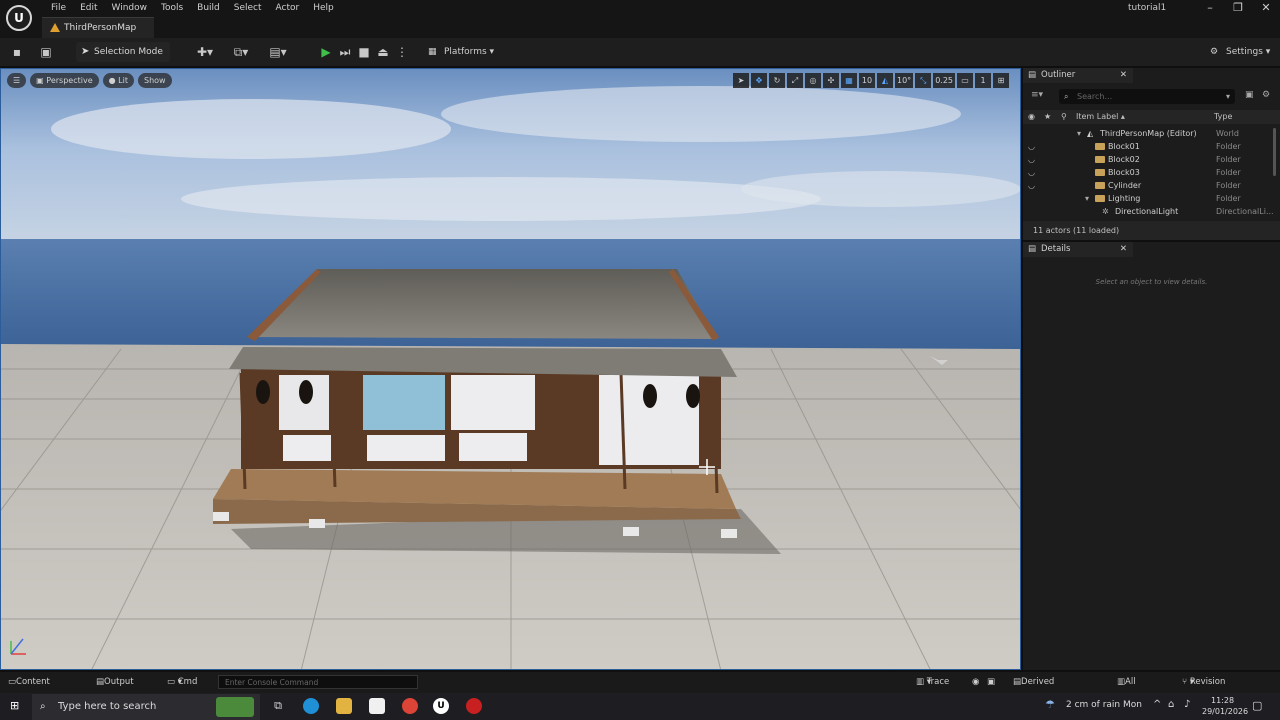 The height and width of the screenshot is (720, 1280). What do you see at coordinates (983, 80) in the screenshot?
I see `camera-speed-value: 1` at bounding box center [983, 80].